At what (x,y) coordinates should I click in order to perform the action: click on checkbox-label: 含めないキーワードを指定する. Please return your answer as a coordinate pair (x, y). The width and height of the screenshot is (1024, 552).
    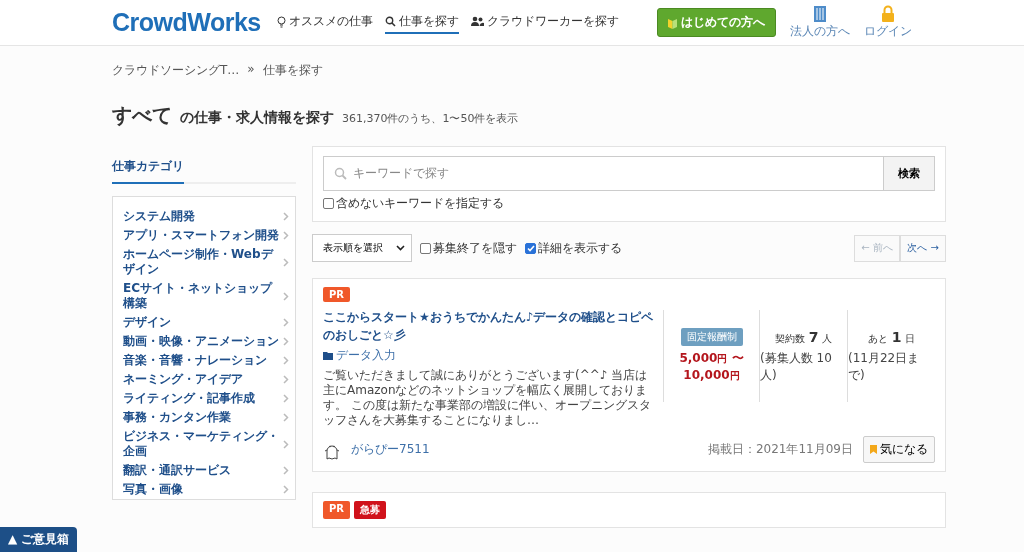
    Looking at the image, I should click on (420, 203).